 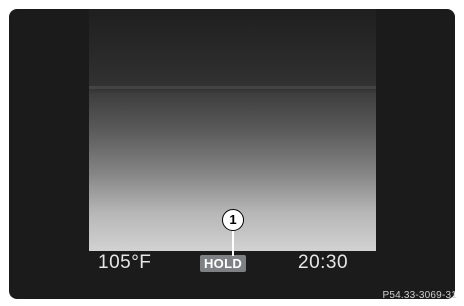 I want to click on clock-time: 20:30, so click(x=323, y=262).